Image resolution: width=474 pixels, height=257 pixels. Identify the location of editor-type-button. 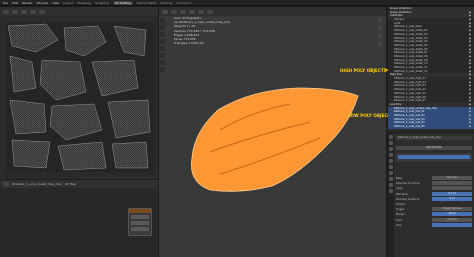
(6, 11).